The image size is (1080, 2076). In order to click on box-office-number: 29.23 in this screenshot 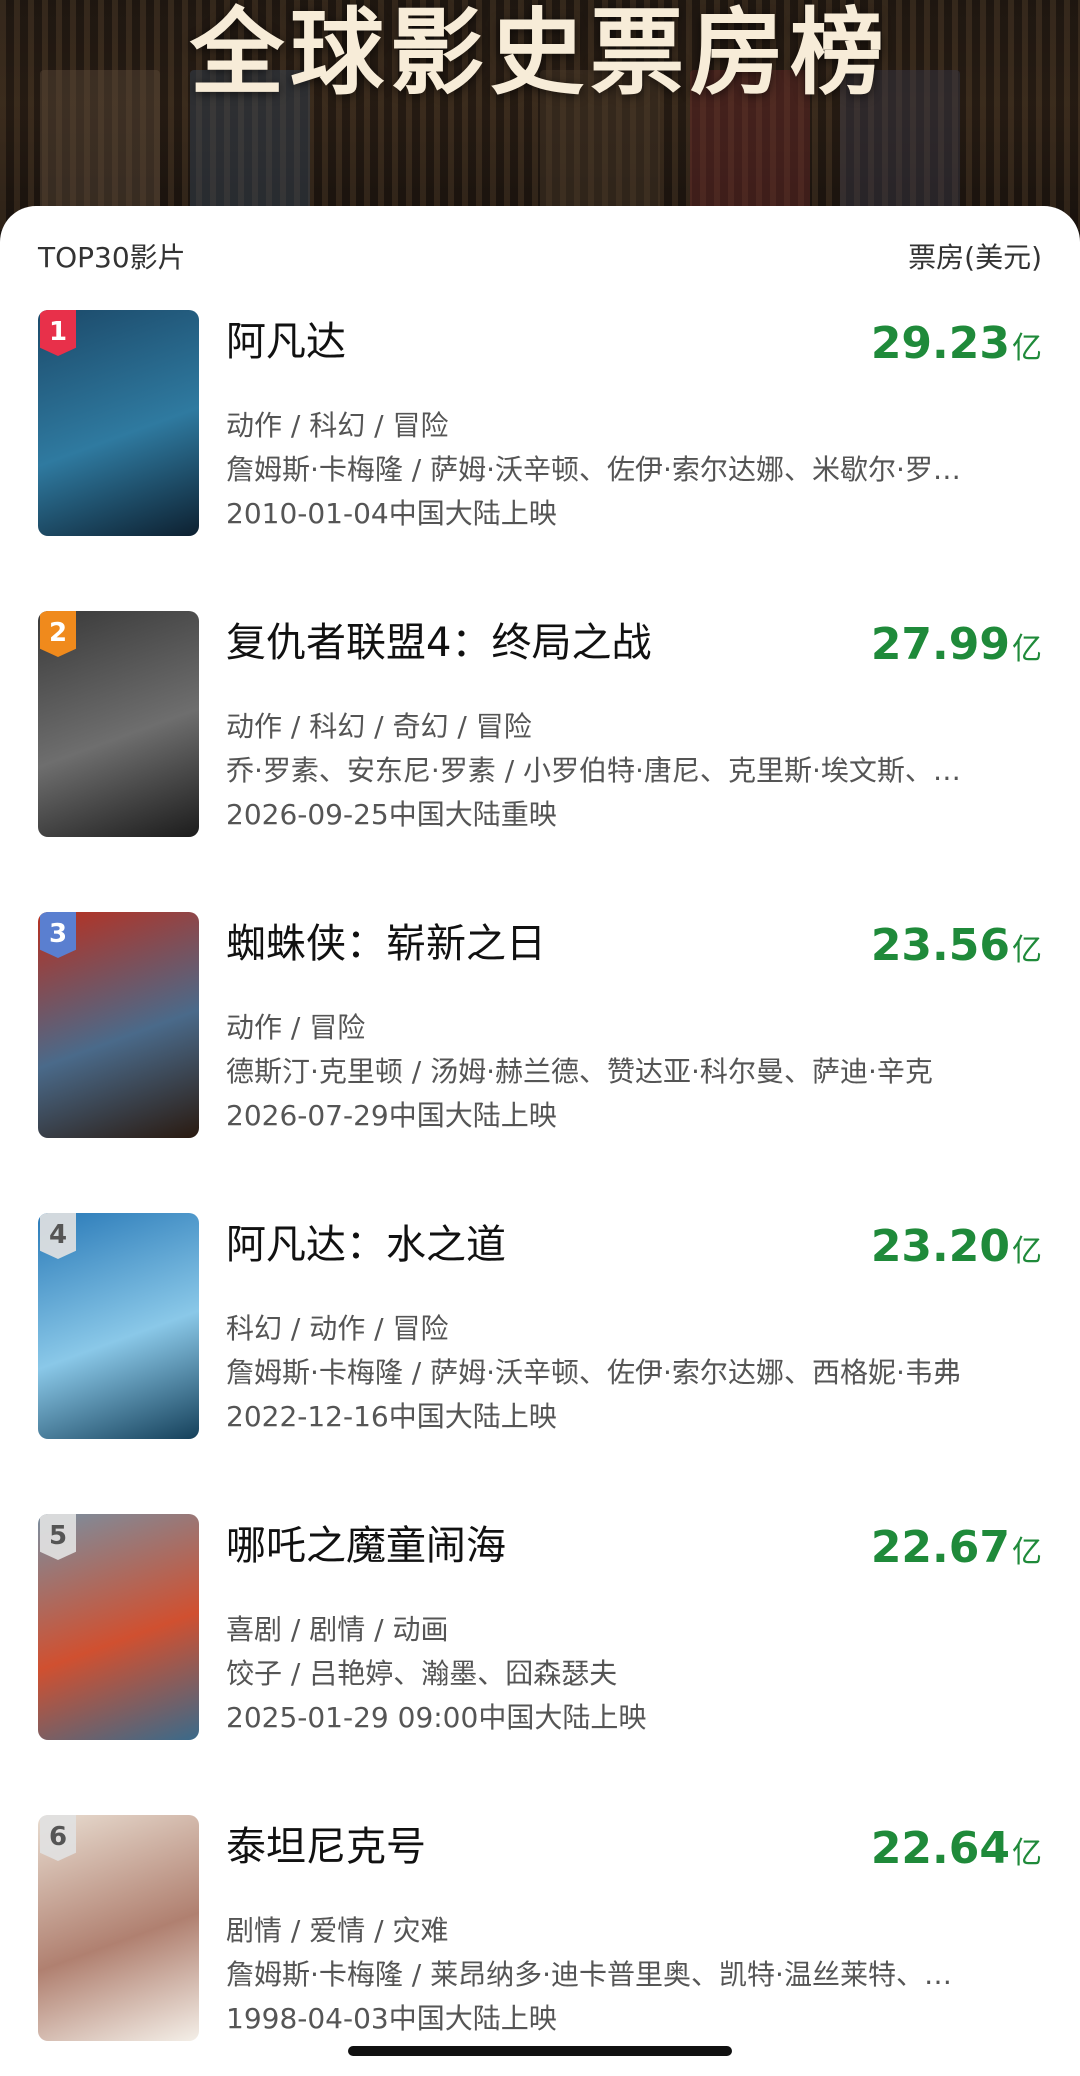, I will do `click(940, 343)`.